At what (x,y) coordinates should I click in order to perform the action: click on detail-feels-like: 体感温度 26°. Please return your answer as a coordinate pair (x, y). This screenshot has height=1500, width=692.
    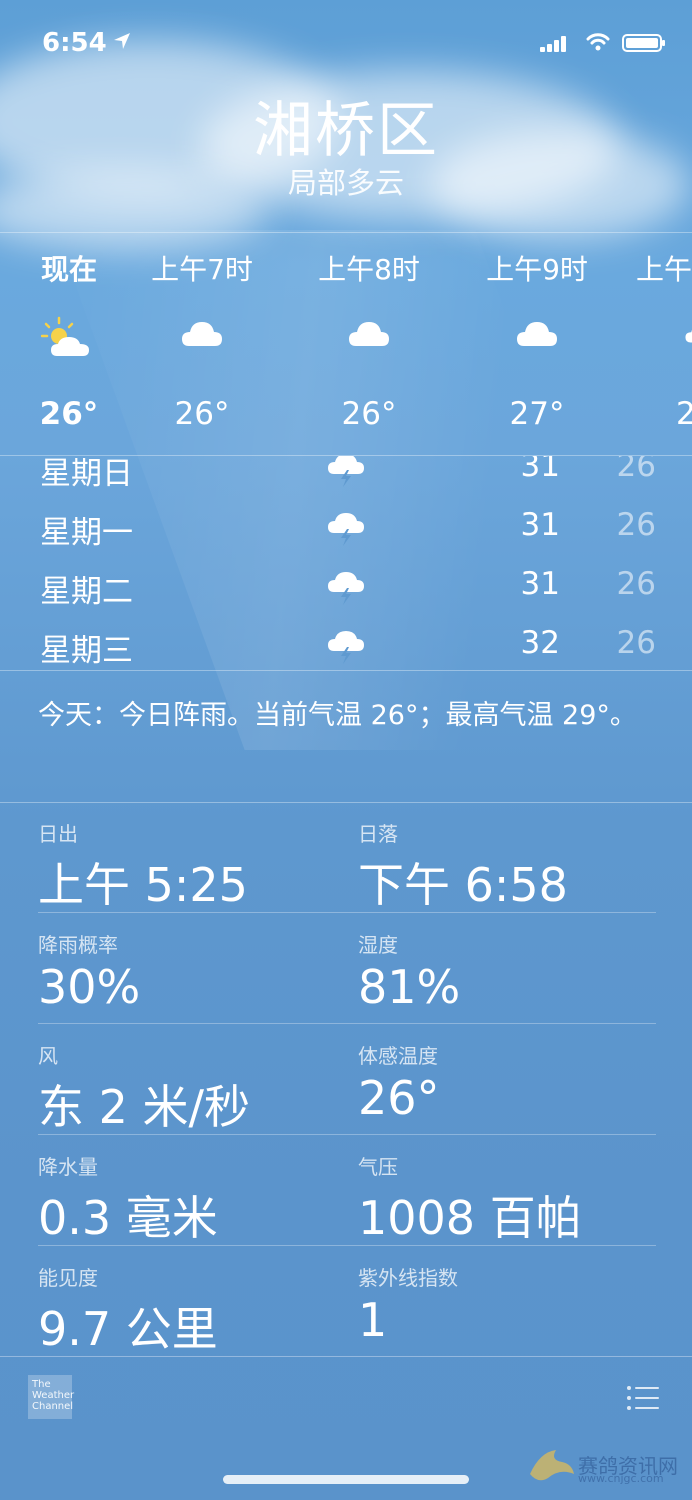
    Looking at the image, I should click on (399, 1084).